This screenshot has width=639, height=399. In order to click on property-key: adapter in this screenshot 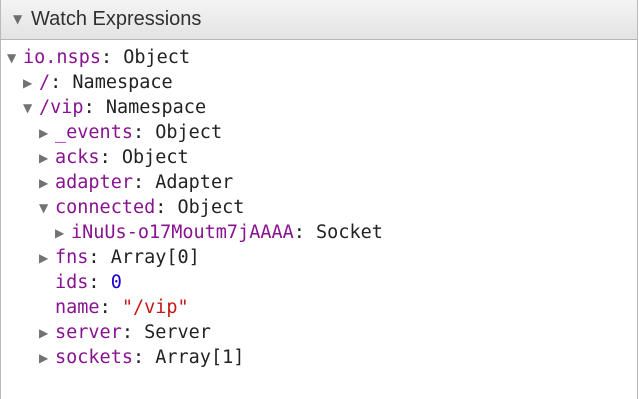, I will do `click(94, 182)`.